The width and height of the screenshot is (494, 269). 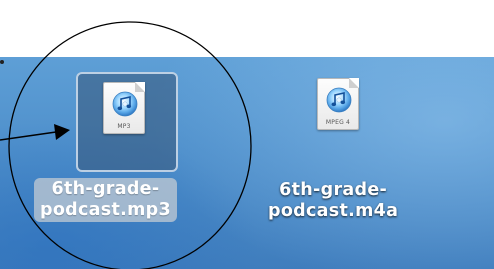 What do you see at coordinates (333, 190) in the screenshot?
I see `file-name-line1: 6th-grade-` at bounding box center [333, 190].